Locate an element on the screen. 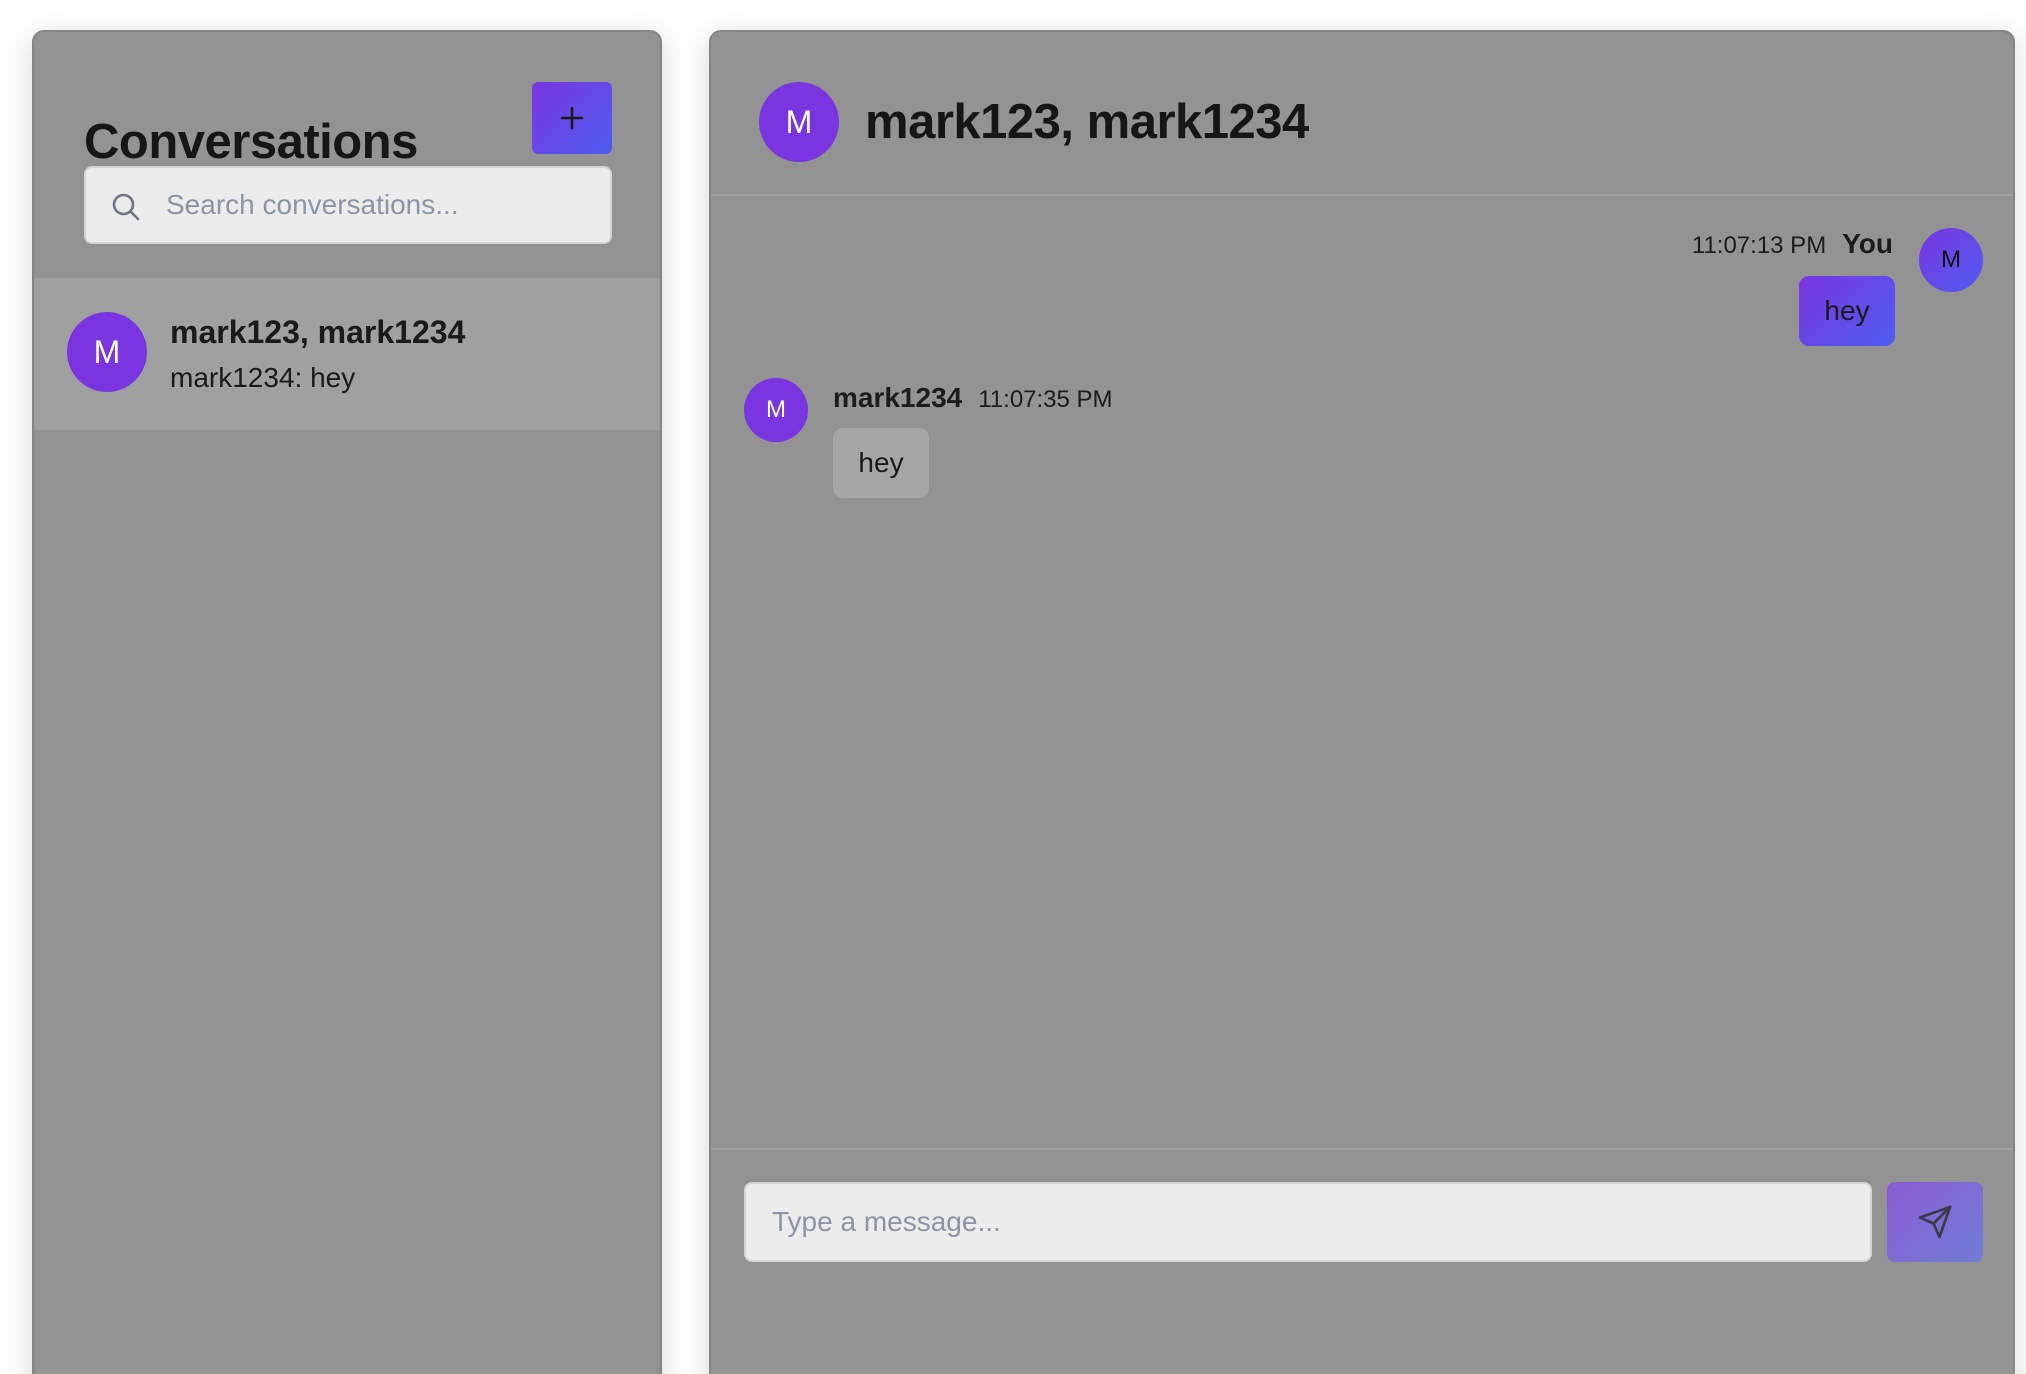  send-button is located at coordinates (1935, 1222).